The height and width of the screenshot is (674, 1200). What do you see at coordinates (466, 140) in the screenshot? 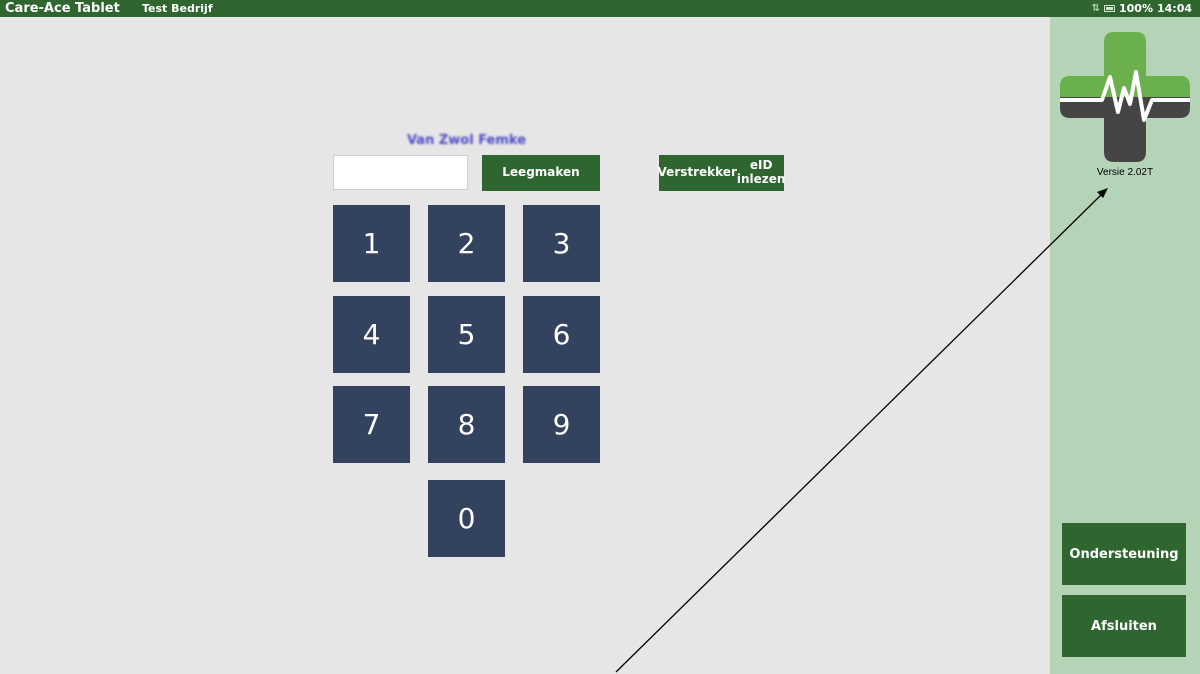
I see `patient-name: Van Zwol Femke` at bounding box center [466, 140].